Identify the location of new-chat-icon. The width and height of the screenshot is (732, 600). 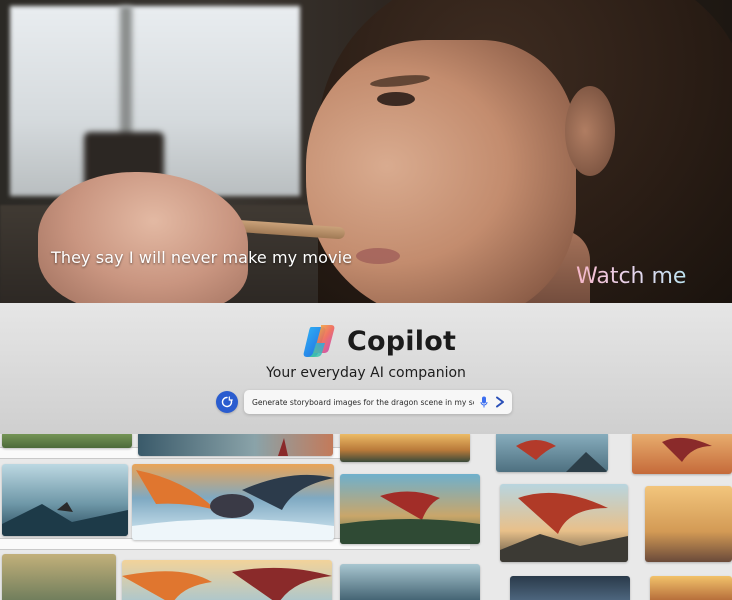
(227, 402).